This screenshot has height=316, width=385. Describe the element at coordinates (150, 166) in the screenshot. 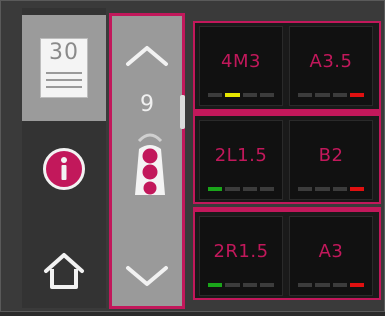

I see `pendant-icon` at that location.